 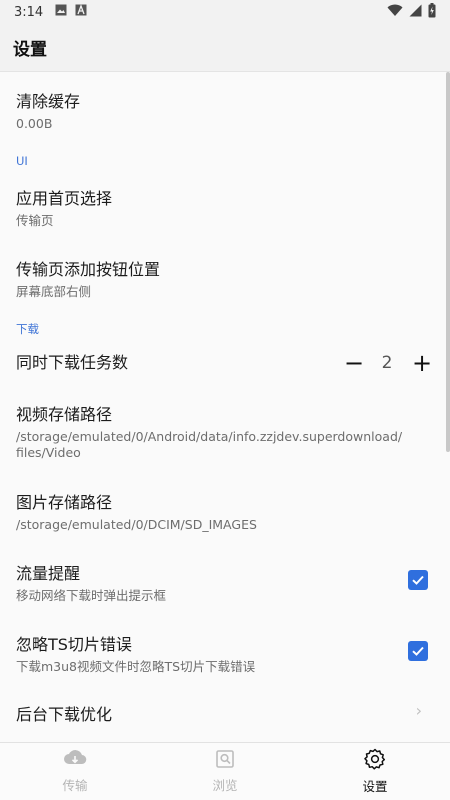 I want to click on setting-title: 图片存储路径, so click(x=64, y=502).